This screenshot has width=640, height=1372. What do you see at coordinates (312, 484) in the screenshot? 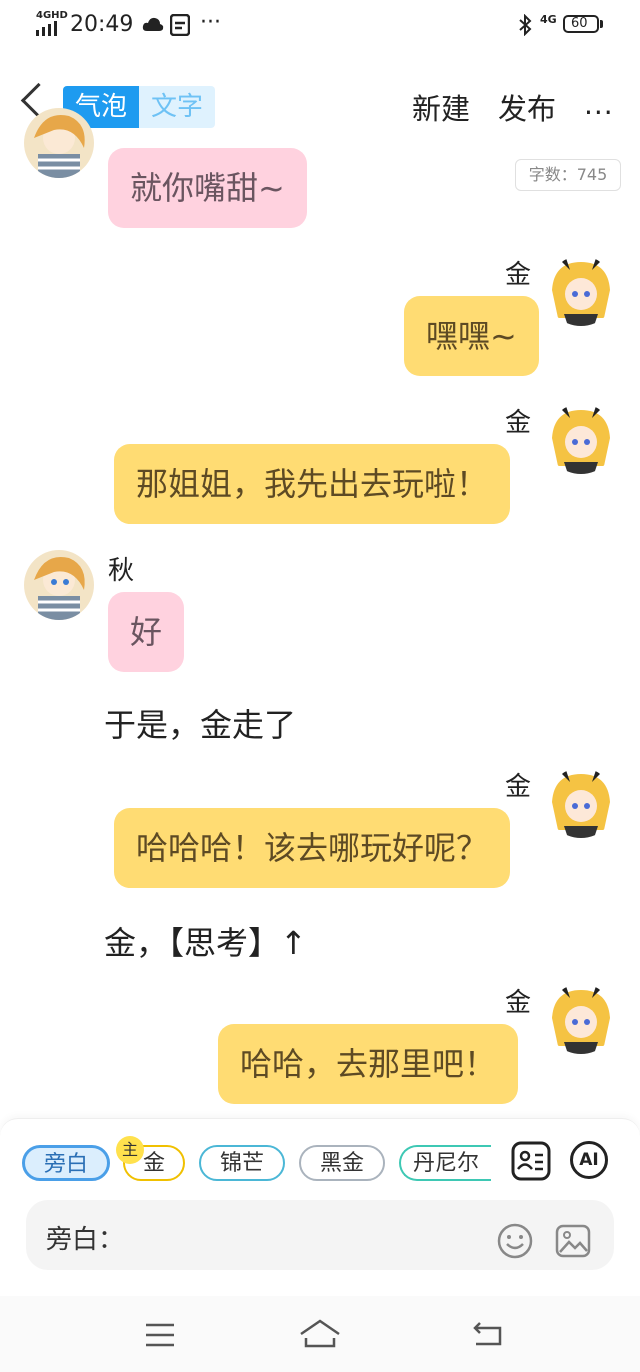
I see `message-bubble: 那姐姐，我先出去玩啦！` at bounding box center [312, 484].